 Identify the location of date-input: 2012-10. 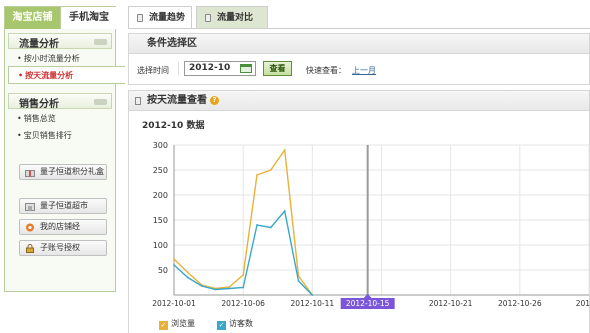
(220, 68).